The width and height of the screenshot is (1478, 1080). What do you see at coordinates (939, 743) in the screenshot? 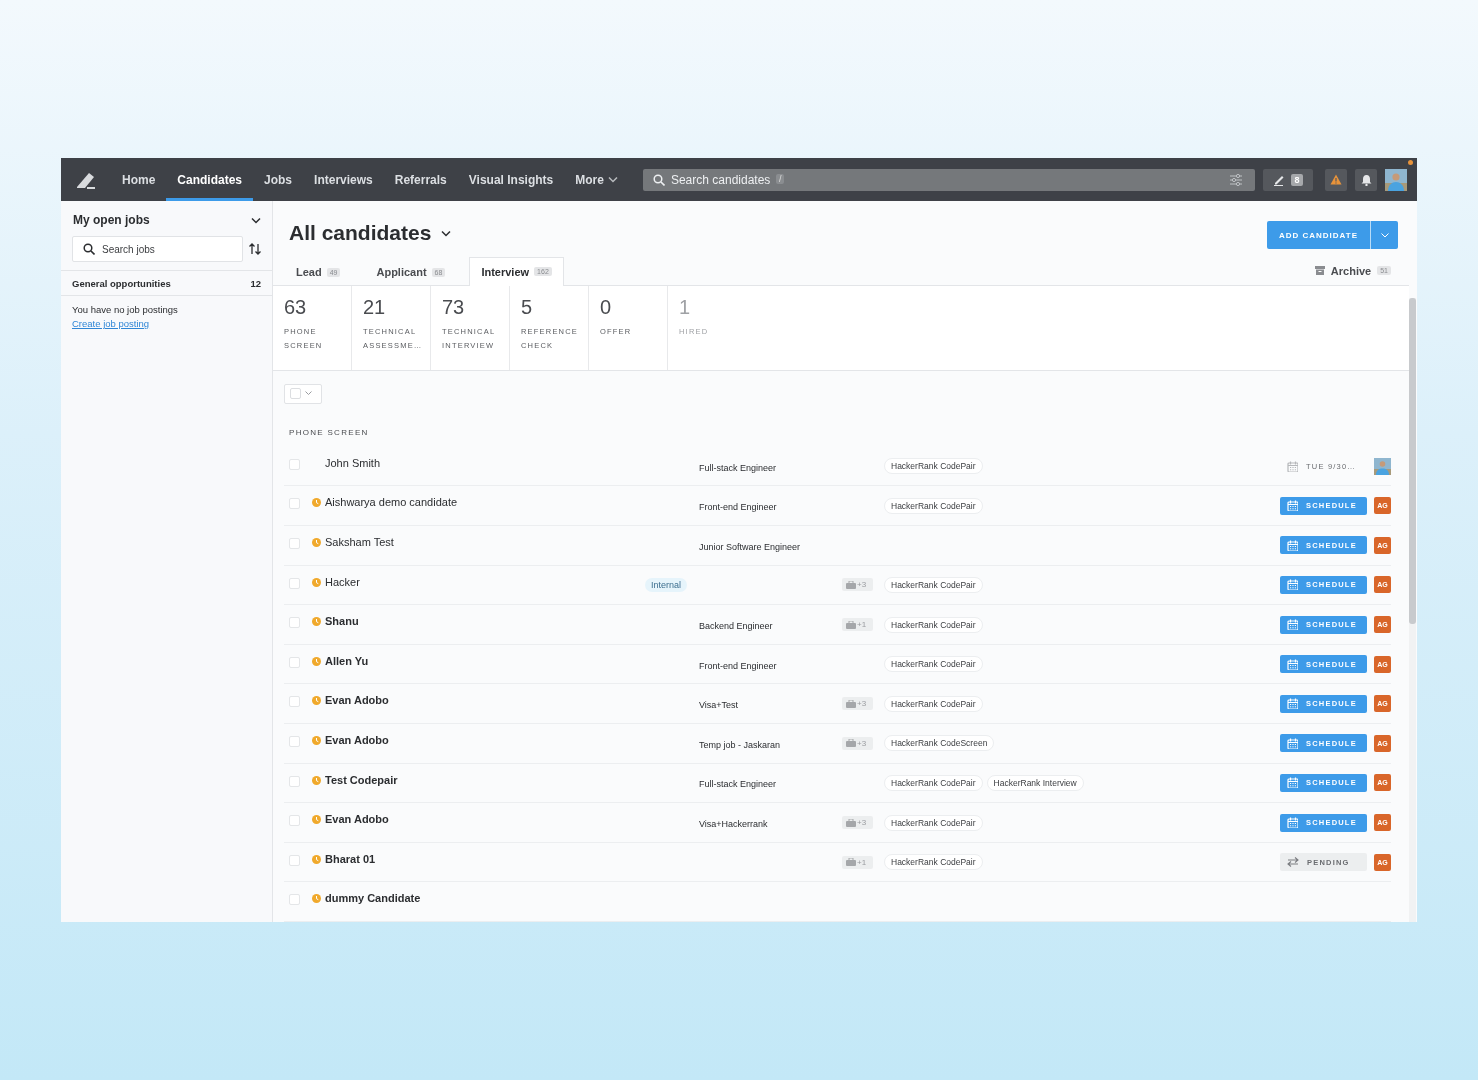
I see `assessment-tag: HackerRank CodeScreen` at bounding box center [939, 743].